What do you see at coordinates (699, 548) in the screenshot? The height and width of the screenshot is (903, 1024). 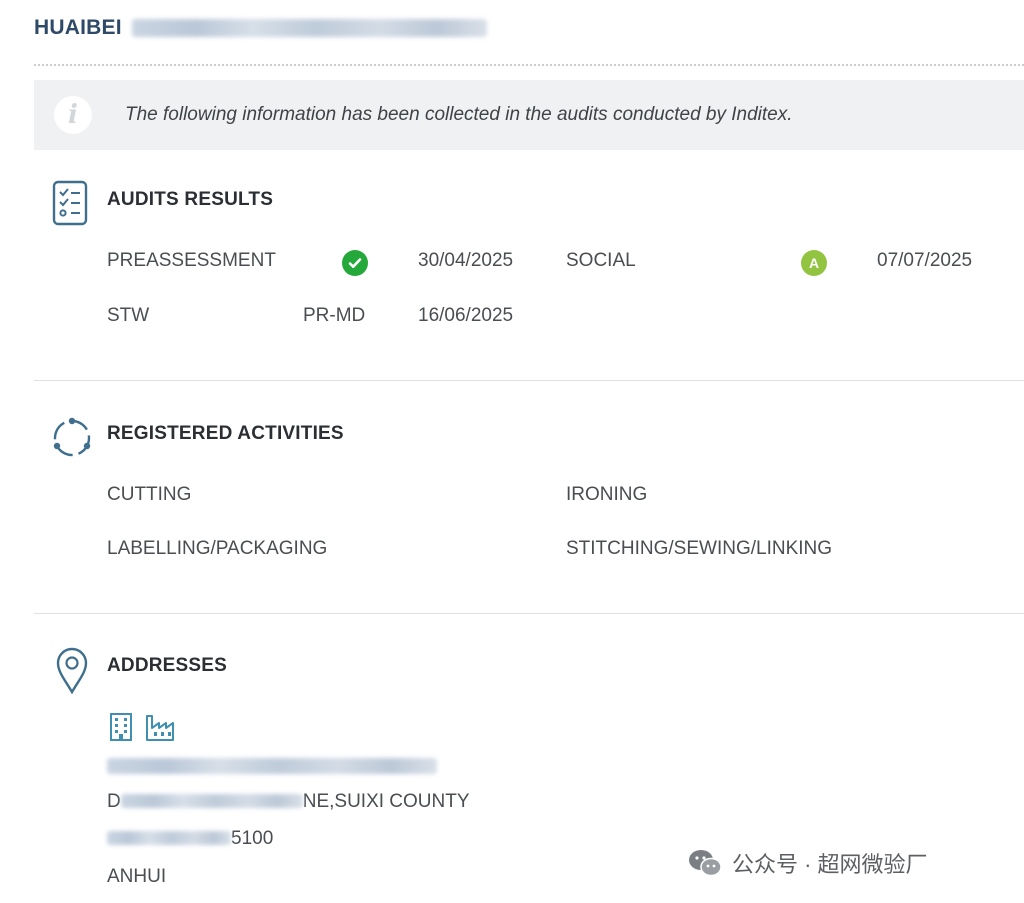 I see `activity-item: STITCHING/SEWING/LINKING` at bounding box center [699, 548].